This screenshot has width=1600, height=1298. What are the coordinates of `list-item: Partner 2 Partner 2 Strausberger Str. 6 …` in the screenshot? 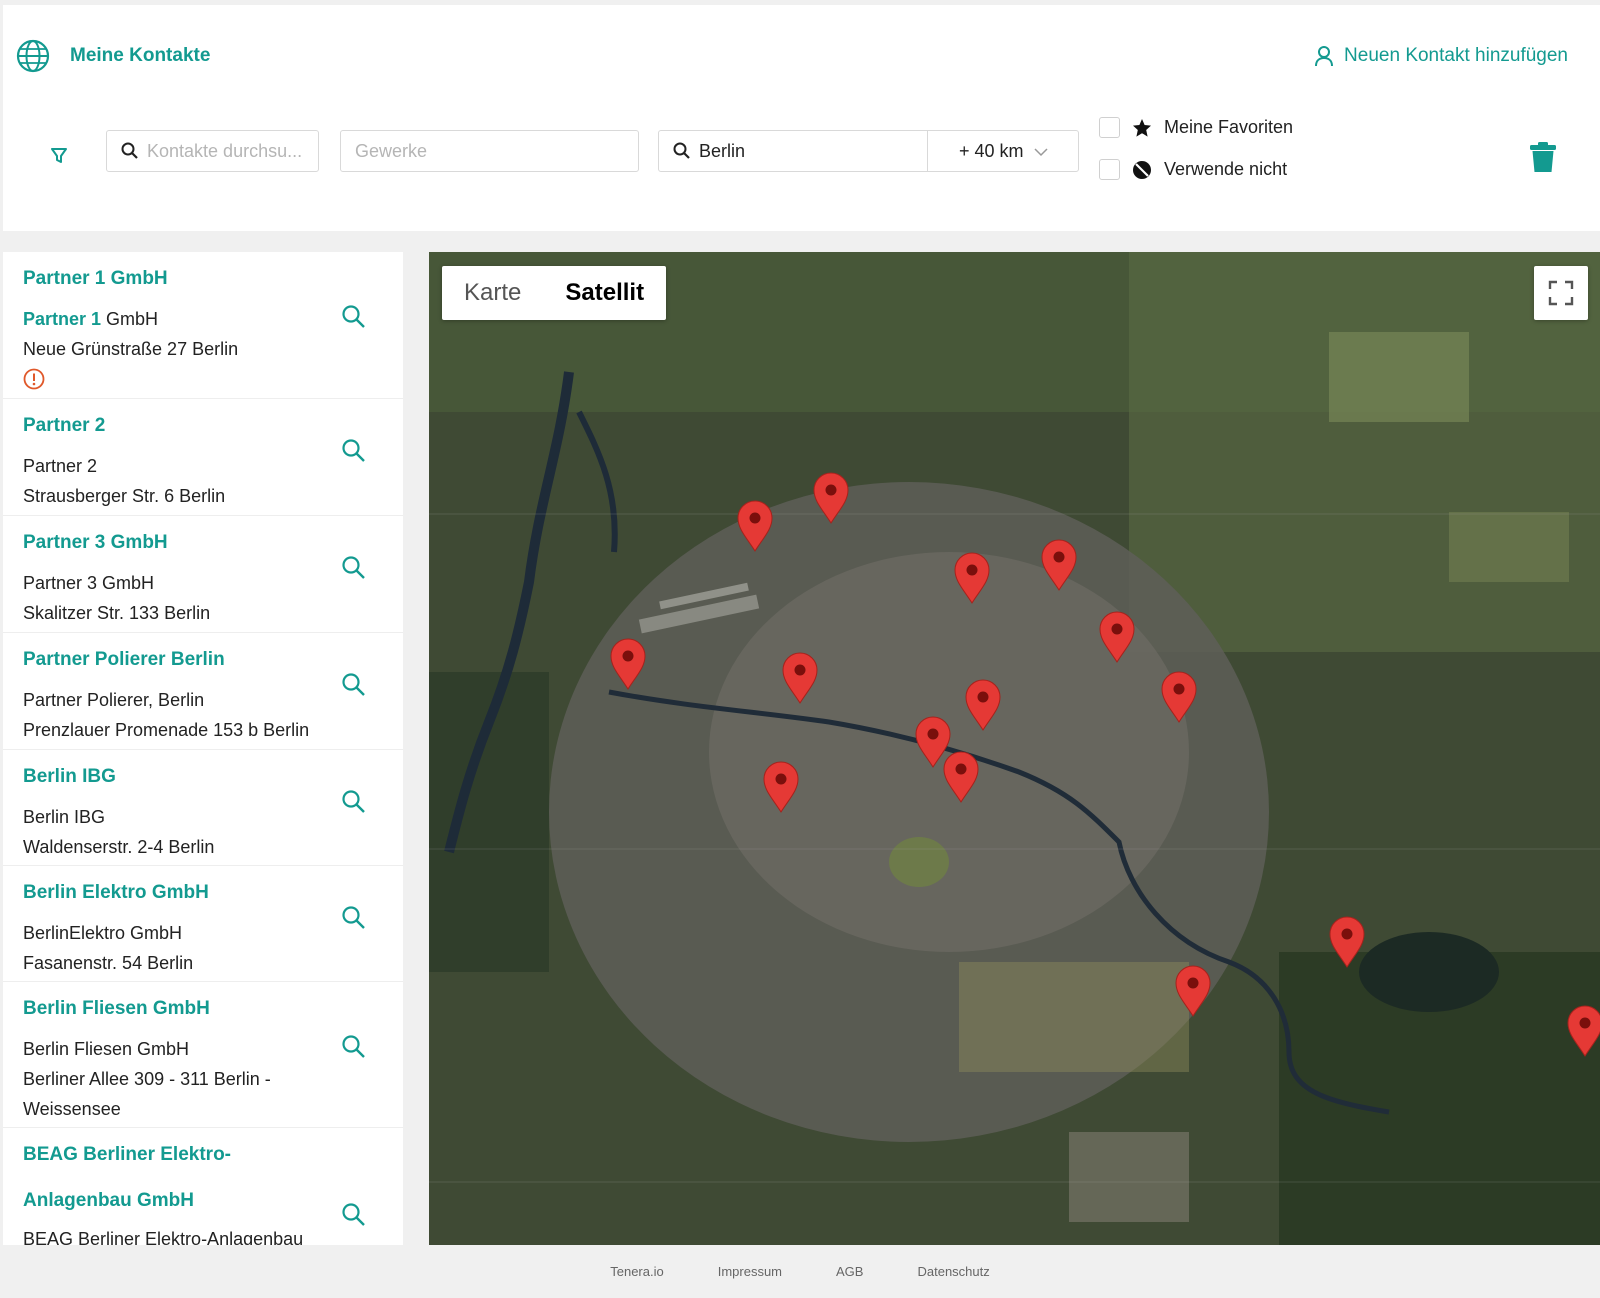 It's located at (203, 457).